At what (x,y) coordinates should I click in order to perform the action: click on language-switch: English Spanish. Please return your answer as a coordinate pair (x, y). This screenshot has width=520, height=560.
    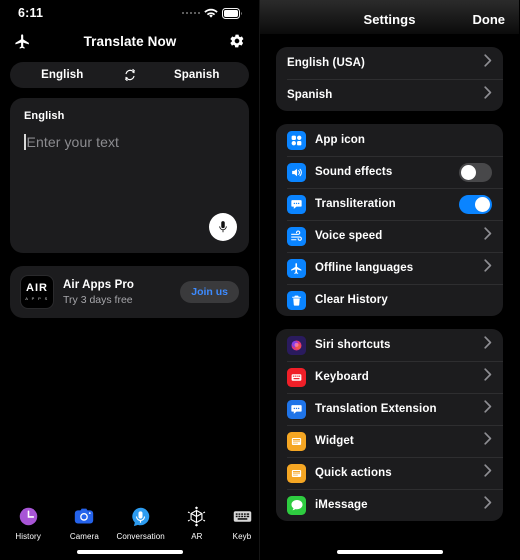
    Looking at the image, I should click on (129, 75).